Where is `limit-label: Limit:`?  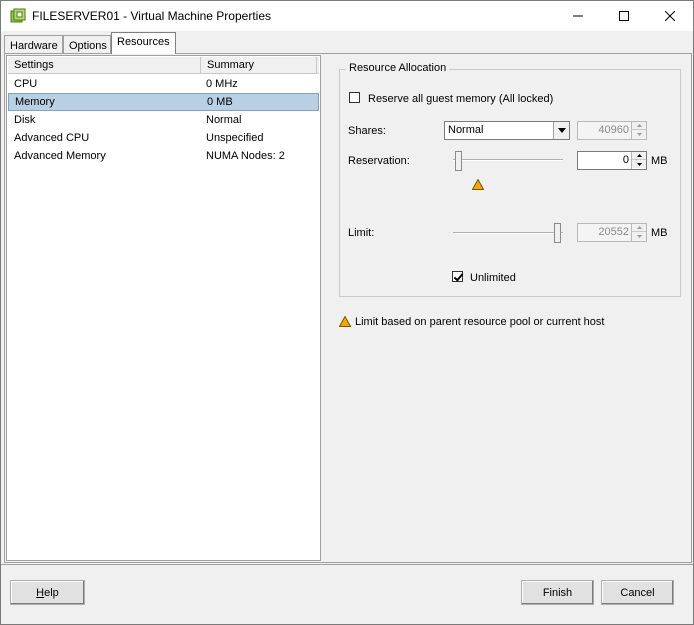
limit-label: Limit: is located at coordinates (361, 233).